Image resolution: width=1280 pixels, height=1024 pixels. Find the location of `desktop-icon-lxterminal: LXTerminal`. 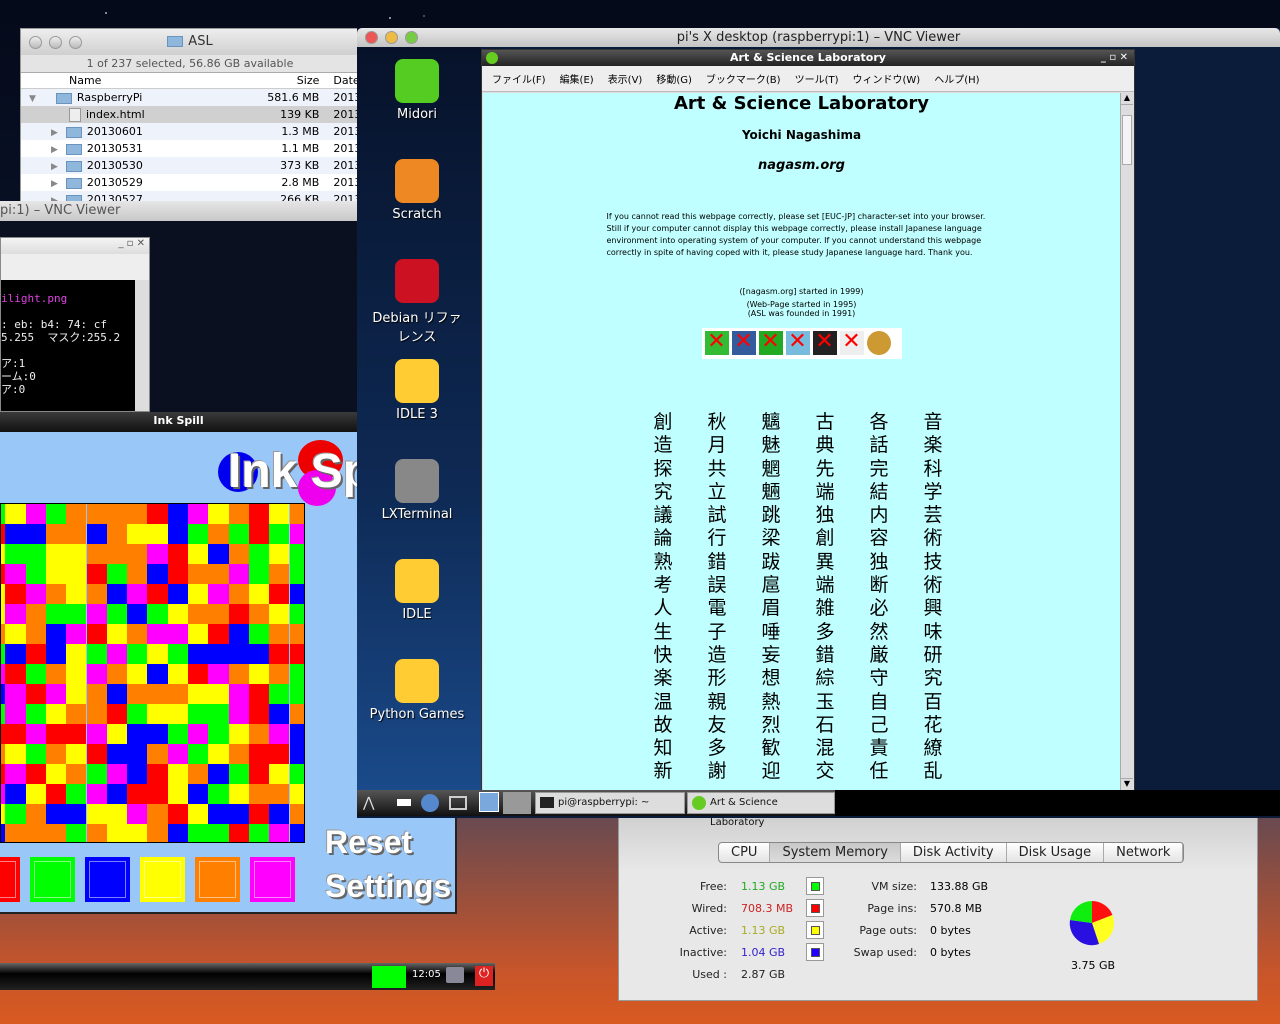

desktop-icon-lxterminal: LXTerminal is located at coordinates (417, 490).